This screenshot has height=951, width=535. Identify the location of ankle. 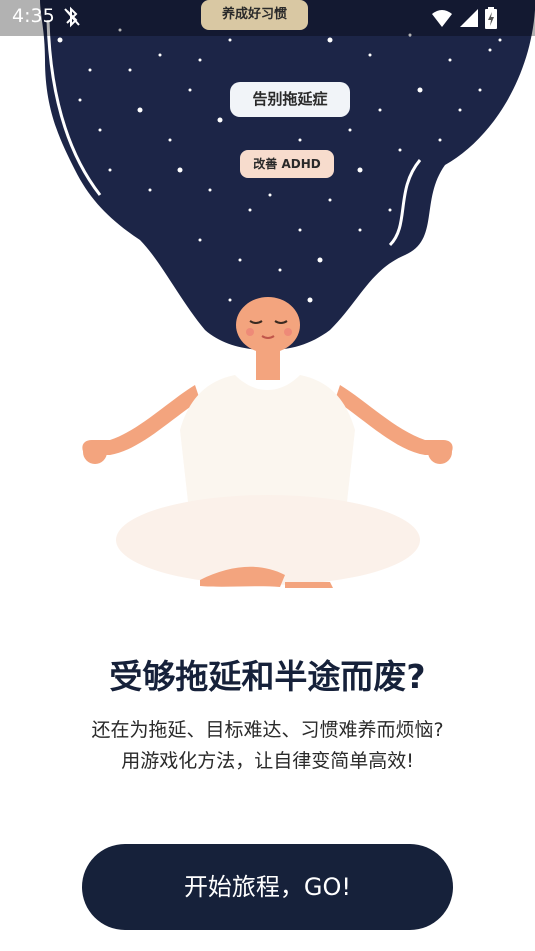
(309, 585).